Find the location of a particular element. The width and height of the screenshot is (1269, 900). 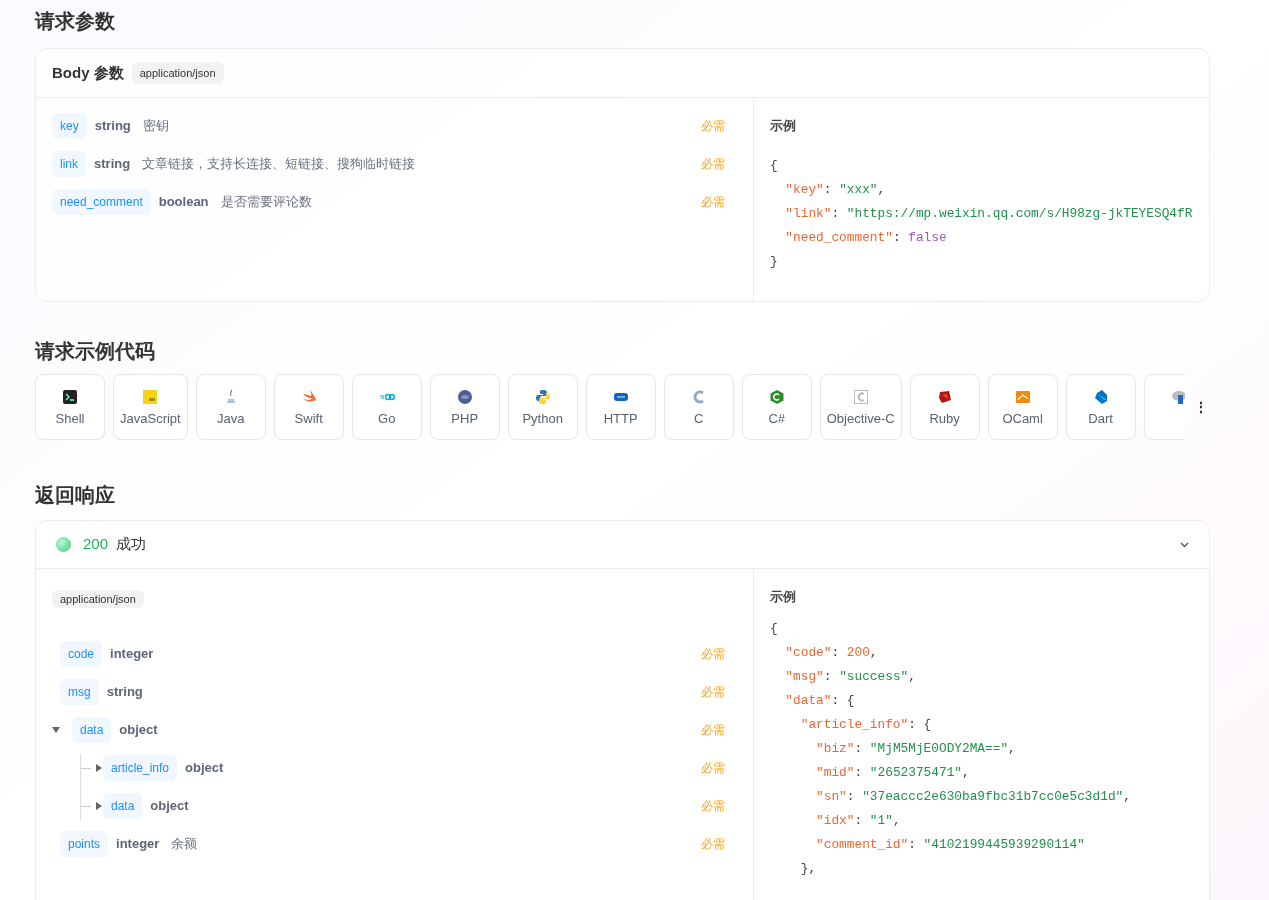

language-tab: Shell is located at coordinates (70, 407).